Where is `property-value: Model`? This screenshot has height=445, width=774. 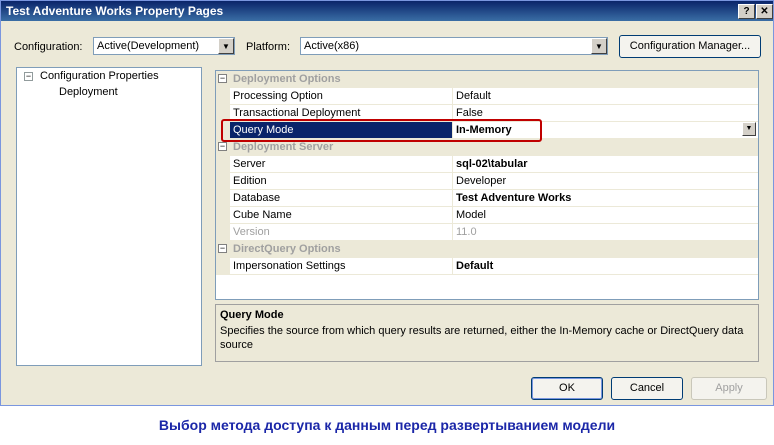
property-value: Model is located at coordinates (471, 215).